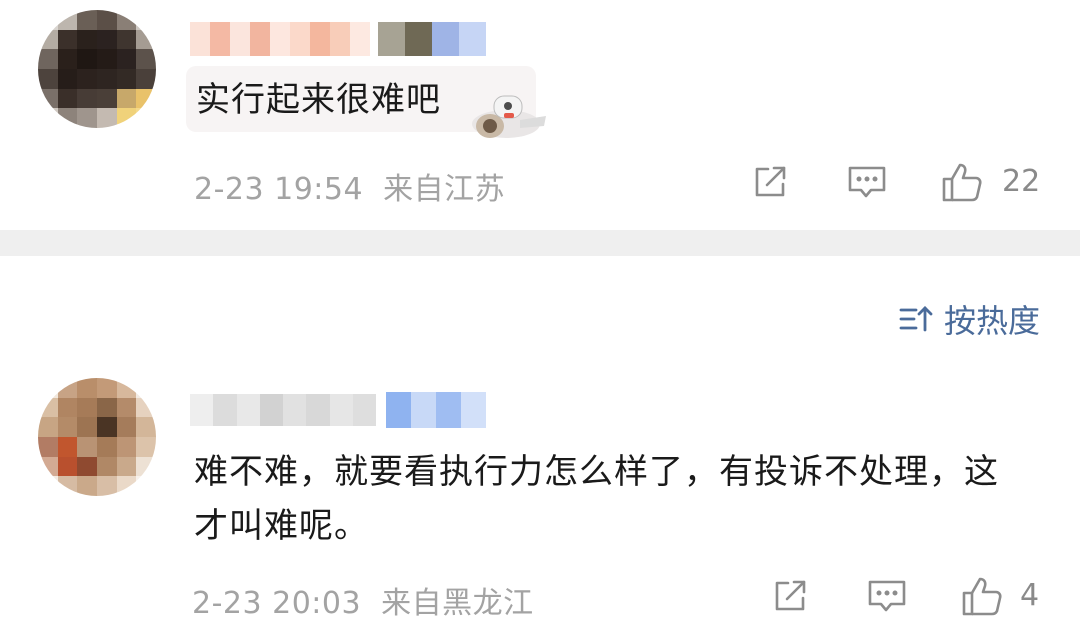 This screenshot has width=1080, height=638. Describe the element at coordinates (991, 321) in the screenshot. I see `sort-label: 按热度` at that location.